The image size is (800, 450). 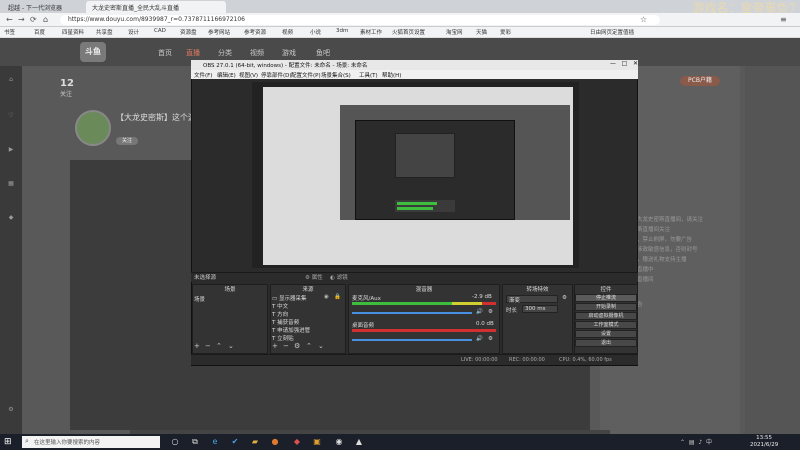 I want to click on filters-button: ◐ 滤镜, so click(x=339, y=277).